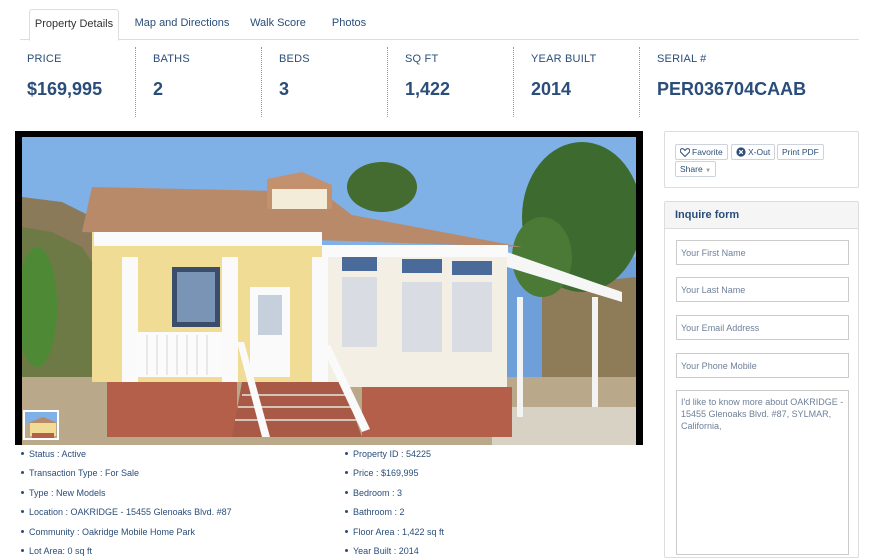  I want to click on tab-map-and-directions: Map and Directions, so click(182, 24).